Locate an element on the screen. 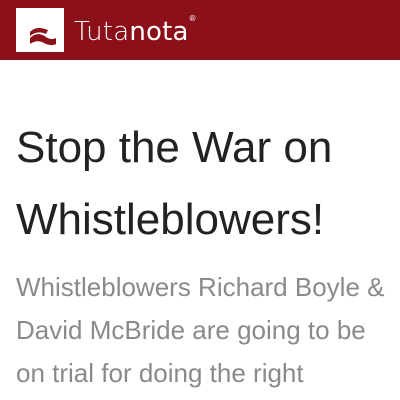 The height and width of the screenshot is (400, 400). brand-name-part1: Tuta is located at coordinates (102, 32).